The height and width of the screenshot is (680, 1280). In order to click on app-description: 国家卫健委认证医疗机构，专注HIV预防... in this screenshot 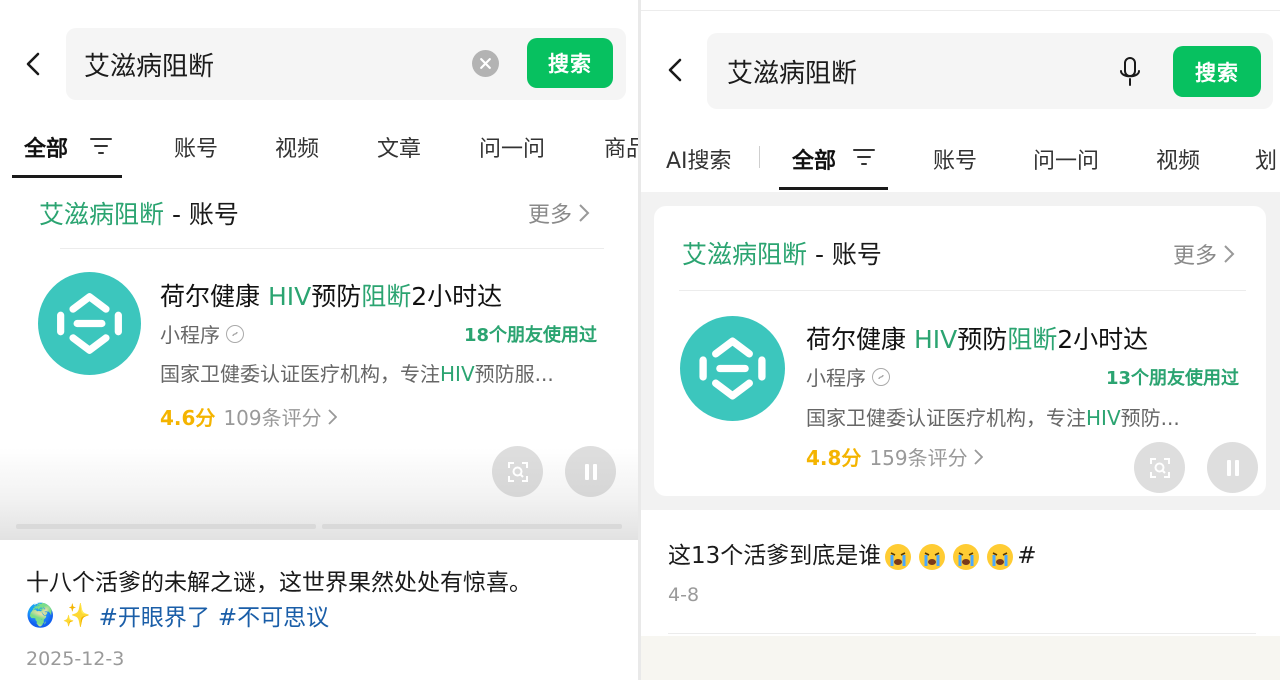, I will do `click(993, 418)`.